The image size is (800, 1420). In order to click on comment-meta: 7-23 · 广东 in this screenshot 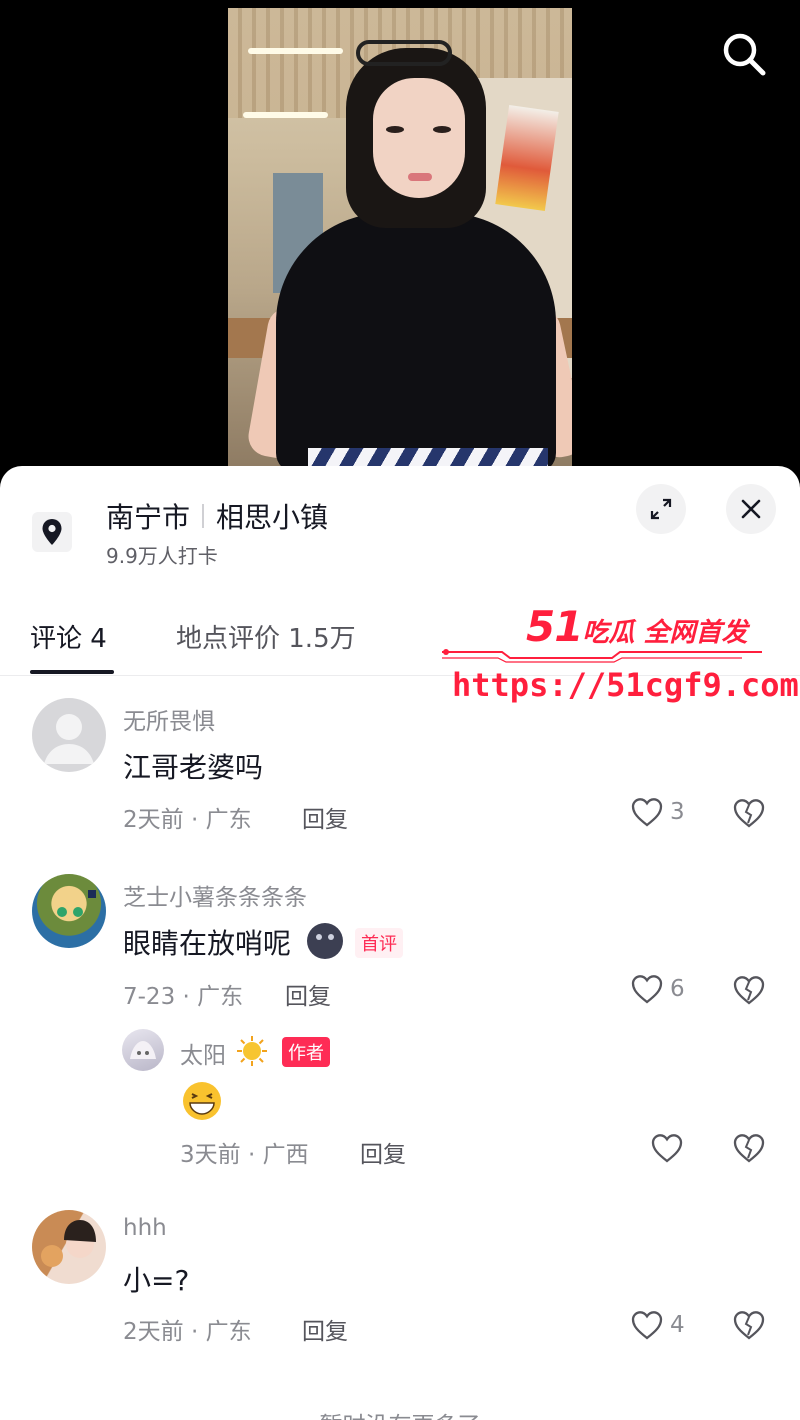, I will do `click(183, 997)`.